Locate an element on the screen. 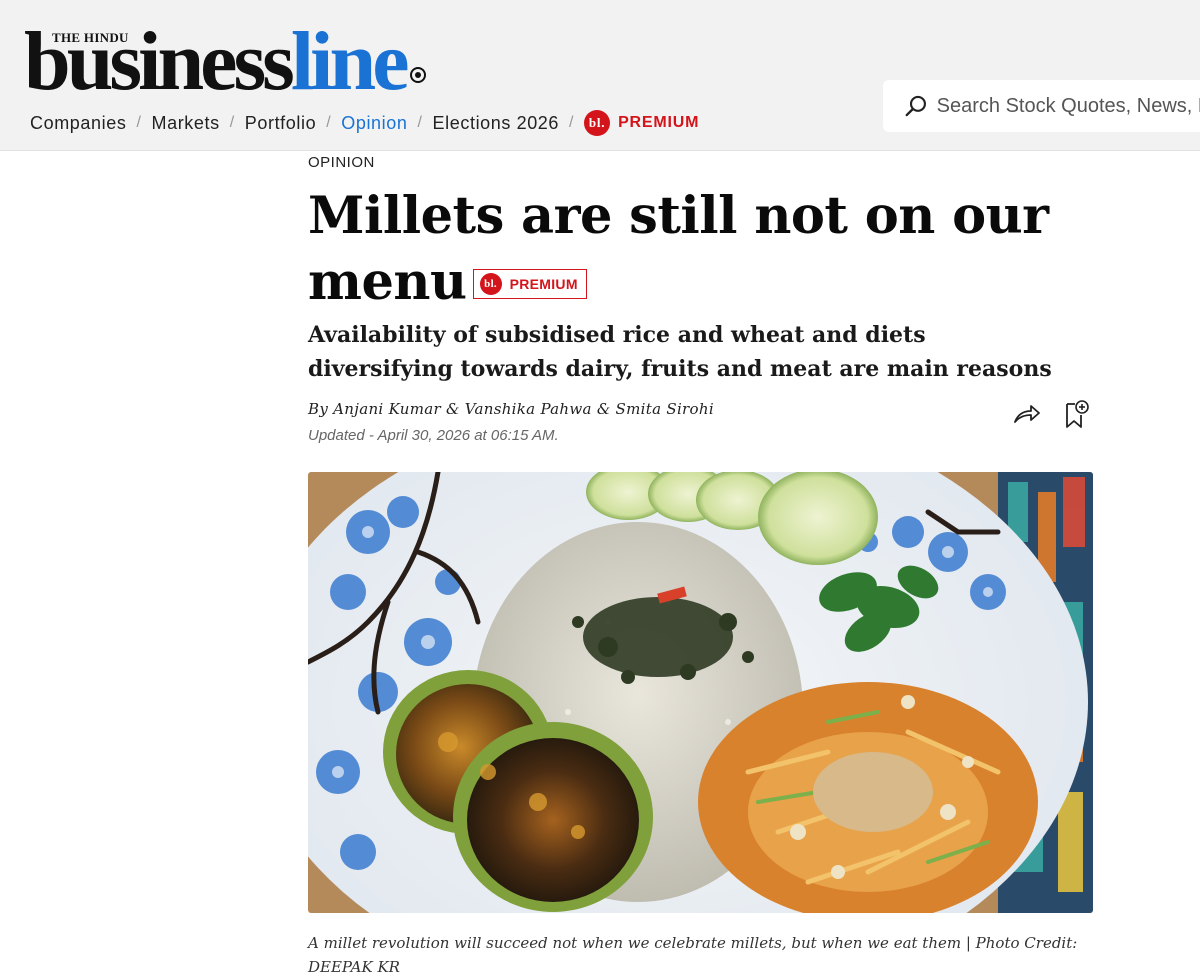  article-updated-time: Updated - April 30, 2026 at 06:15 AM. is located at coordinates (433, 435).